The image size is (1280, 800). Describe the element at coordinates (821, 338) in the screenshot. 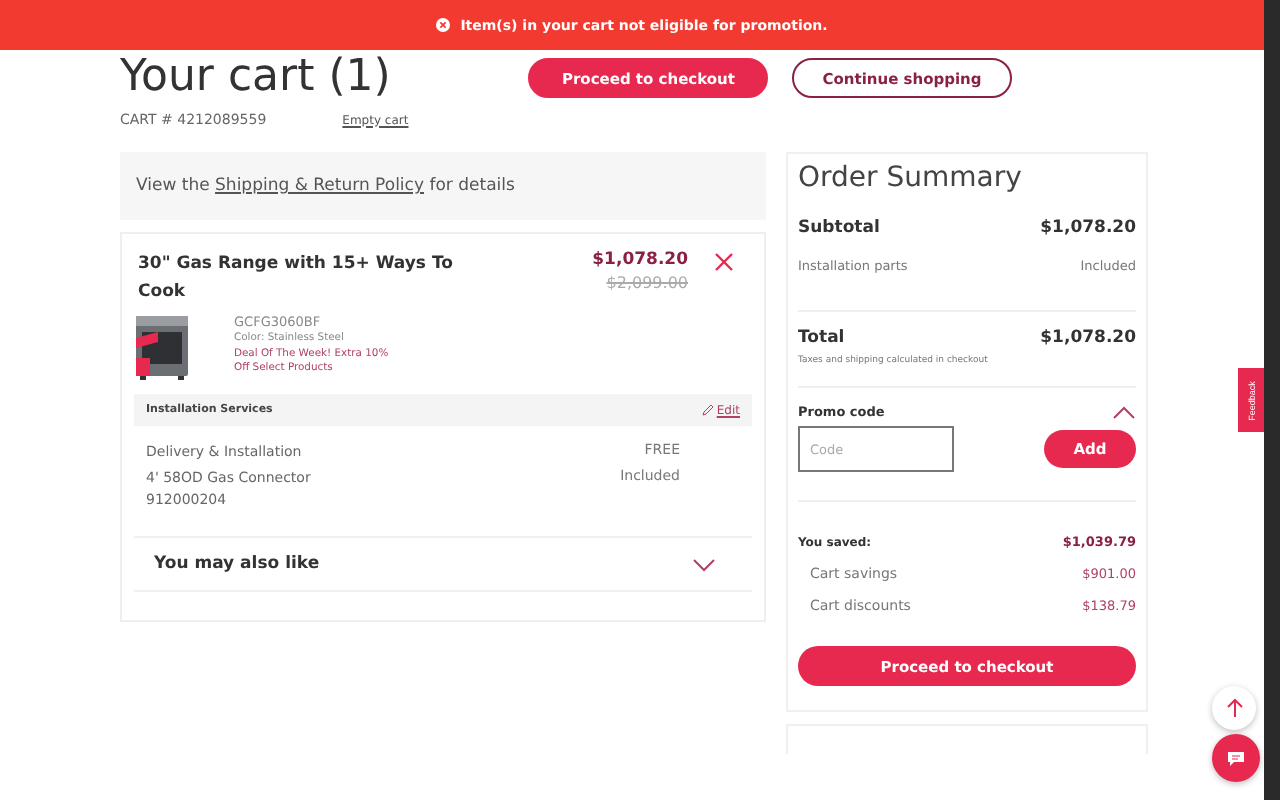

I see `total-label: Total` at that location.